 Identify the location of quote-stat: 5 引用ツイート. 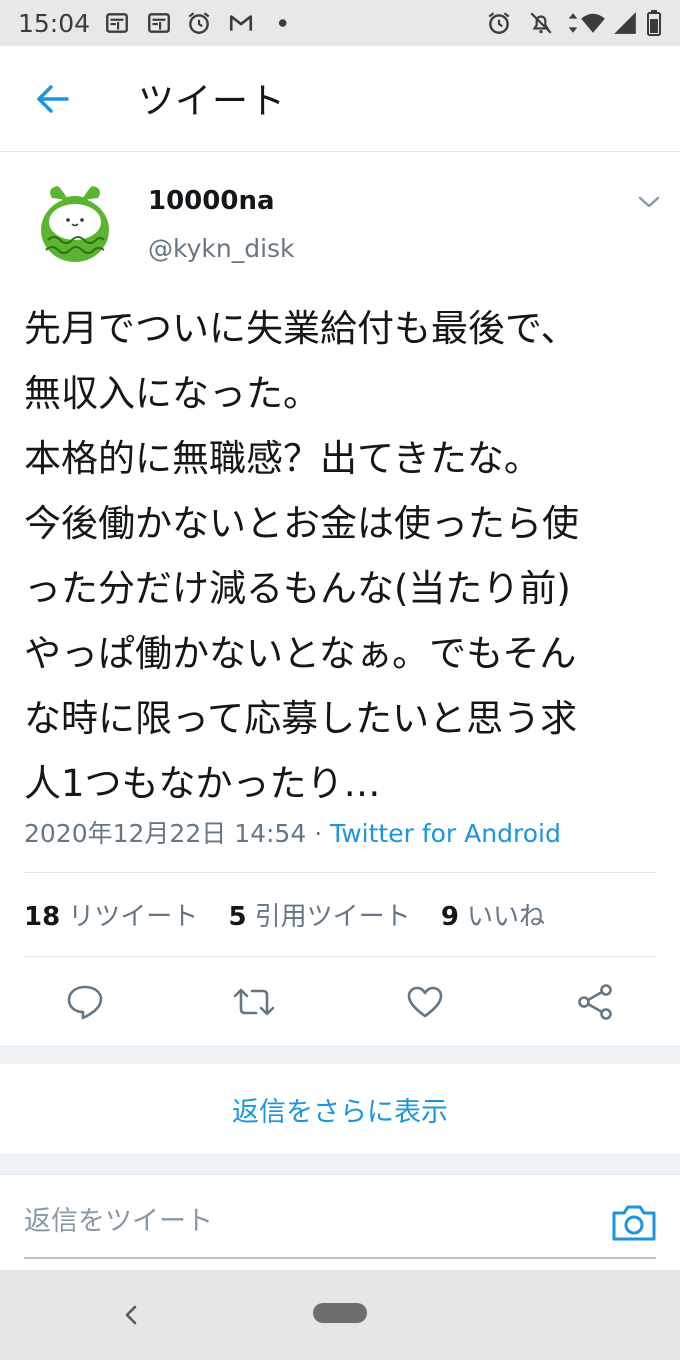
(319, 914).